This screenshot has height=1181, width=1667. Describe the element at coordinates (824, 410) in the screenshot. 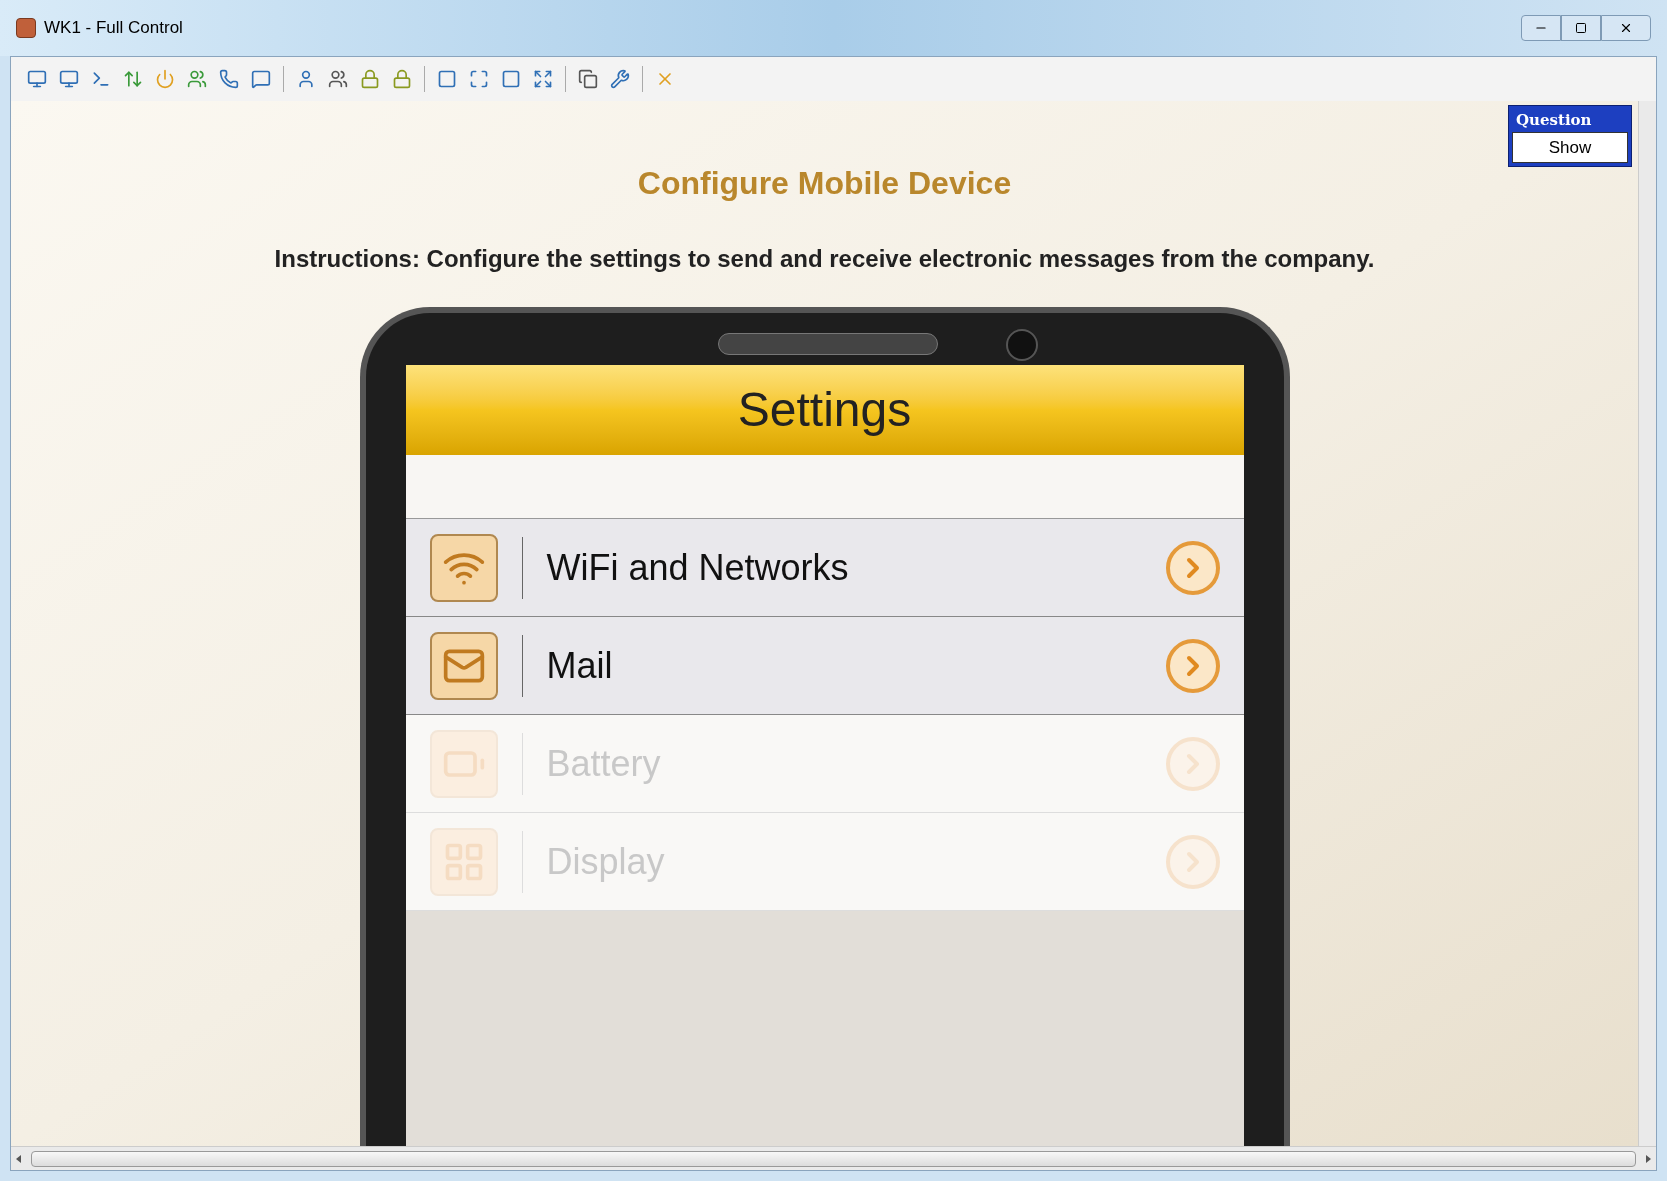

I see `settings-header: Settings` at that location.